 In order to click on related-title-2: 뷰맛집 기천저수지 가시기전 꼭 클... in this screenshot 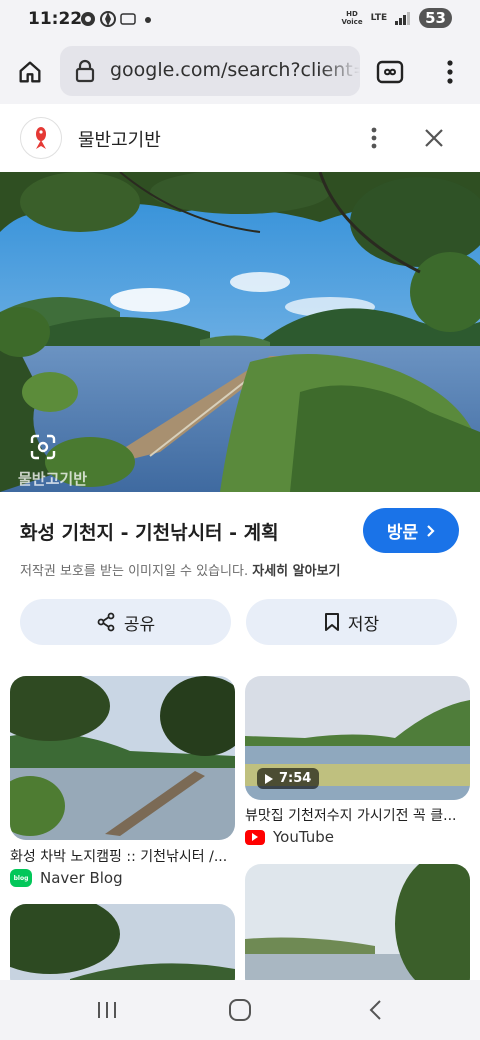, I will do `click(357, 815)`.